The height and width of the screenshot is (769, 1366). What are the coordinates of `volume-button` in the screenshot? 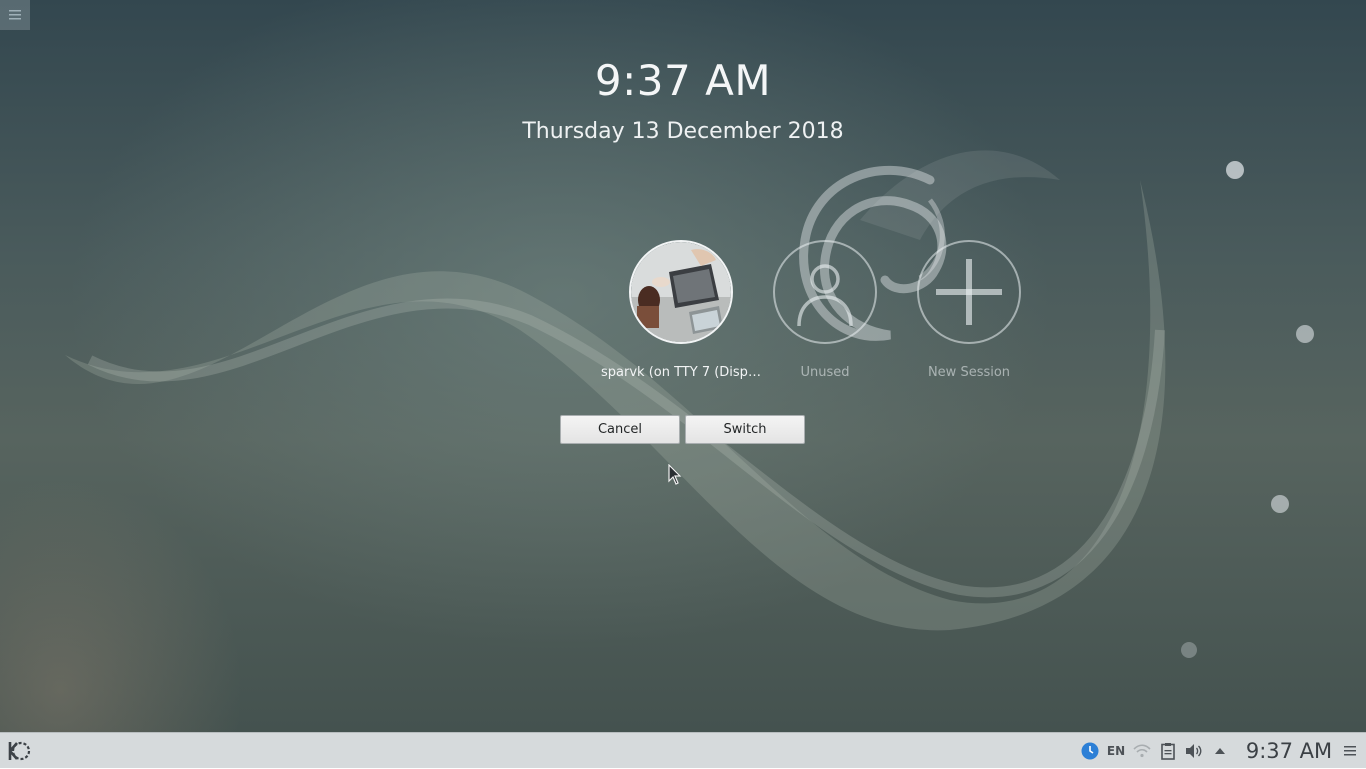 It's located at (1194, 751).